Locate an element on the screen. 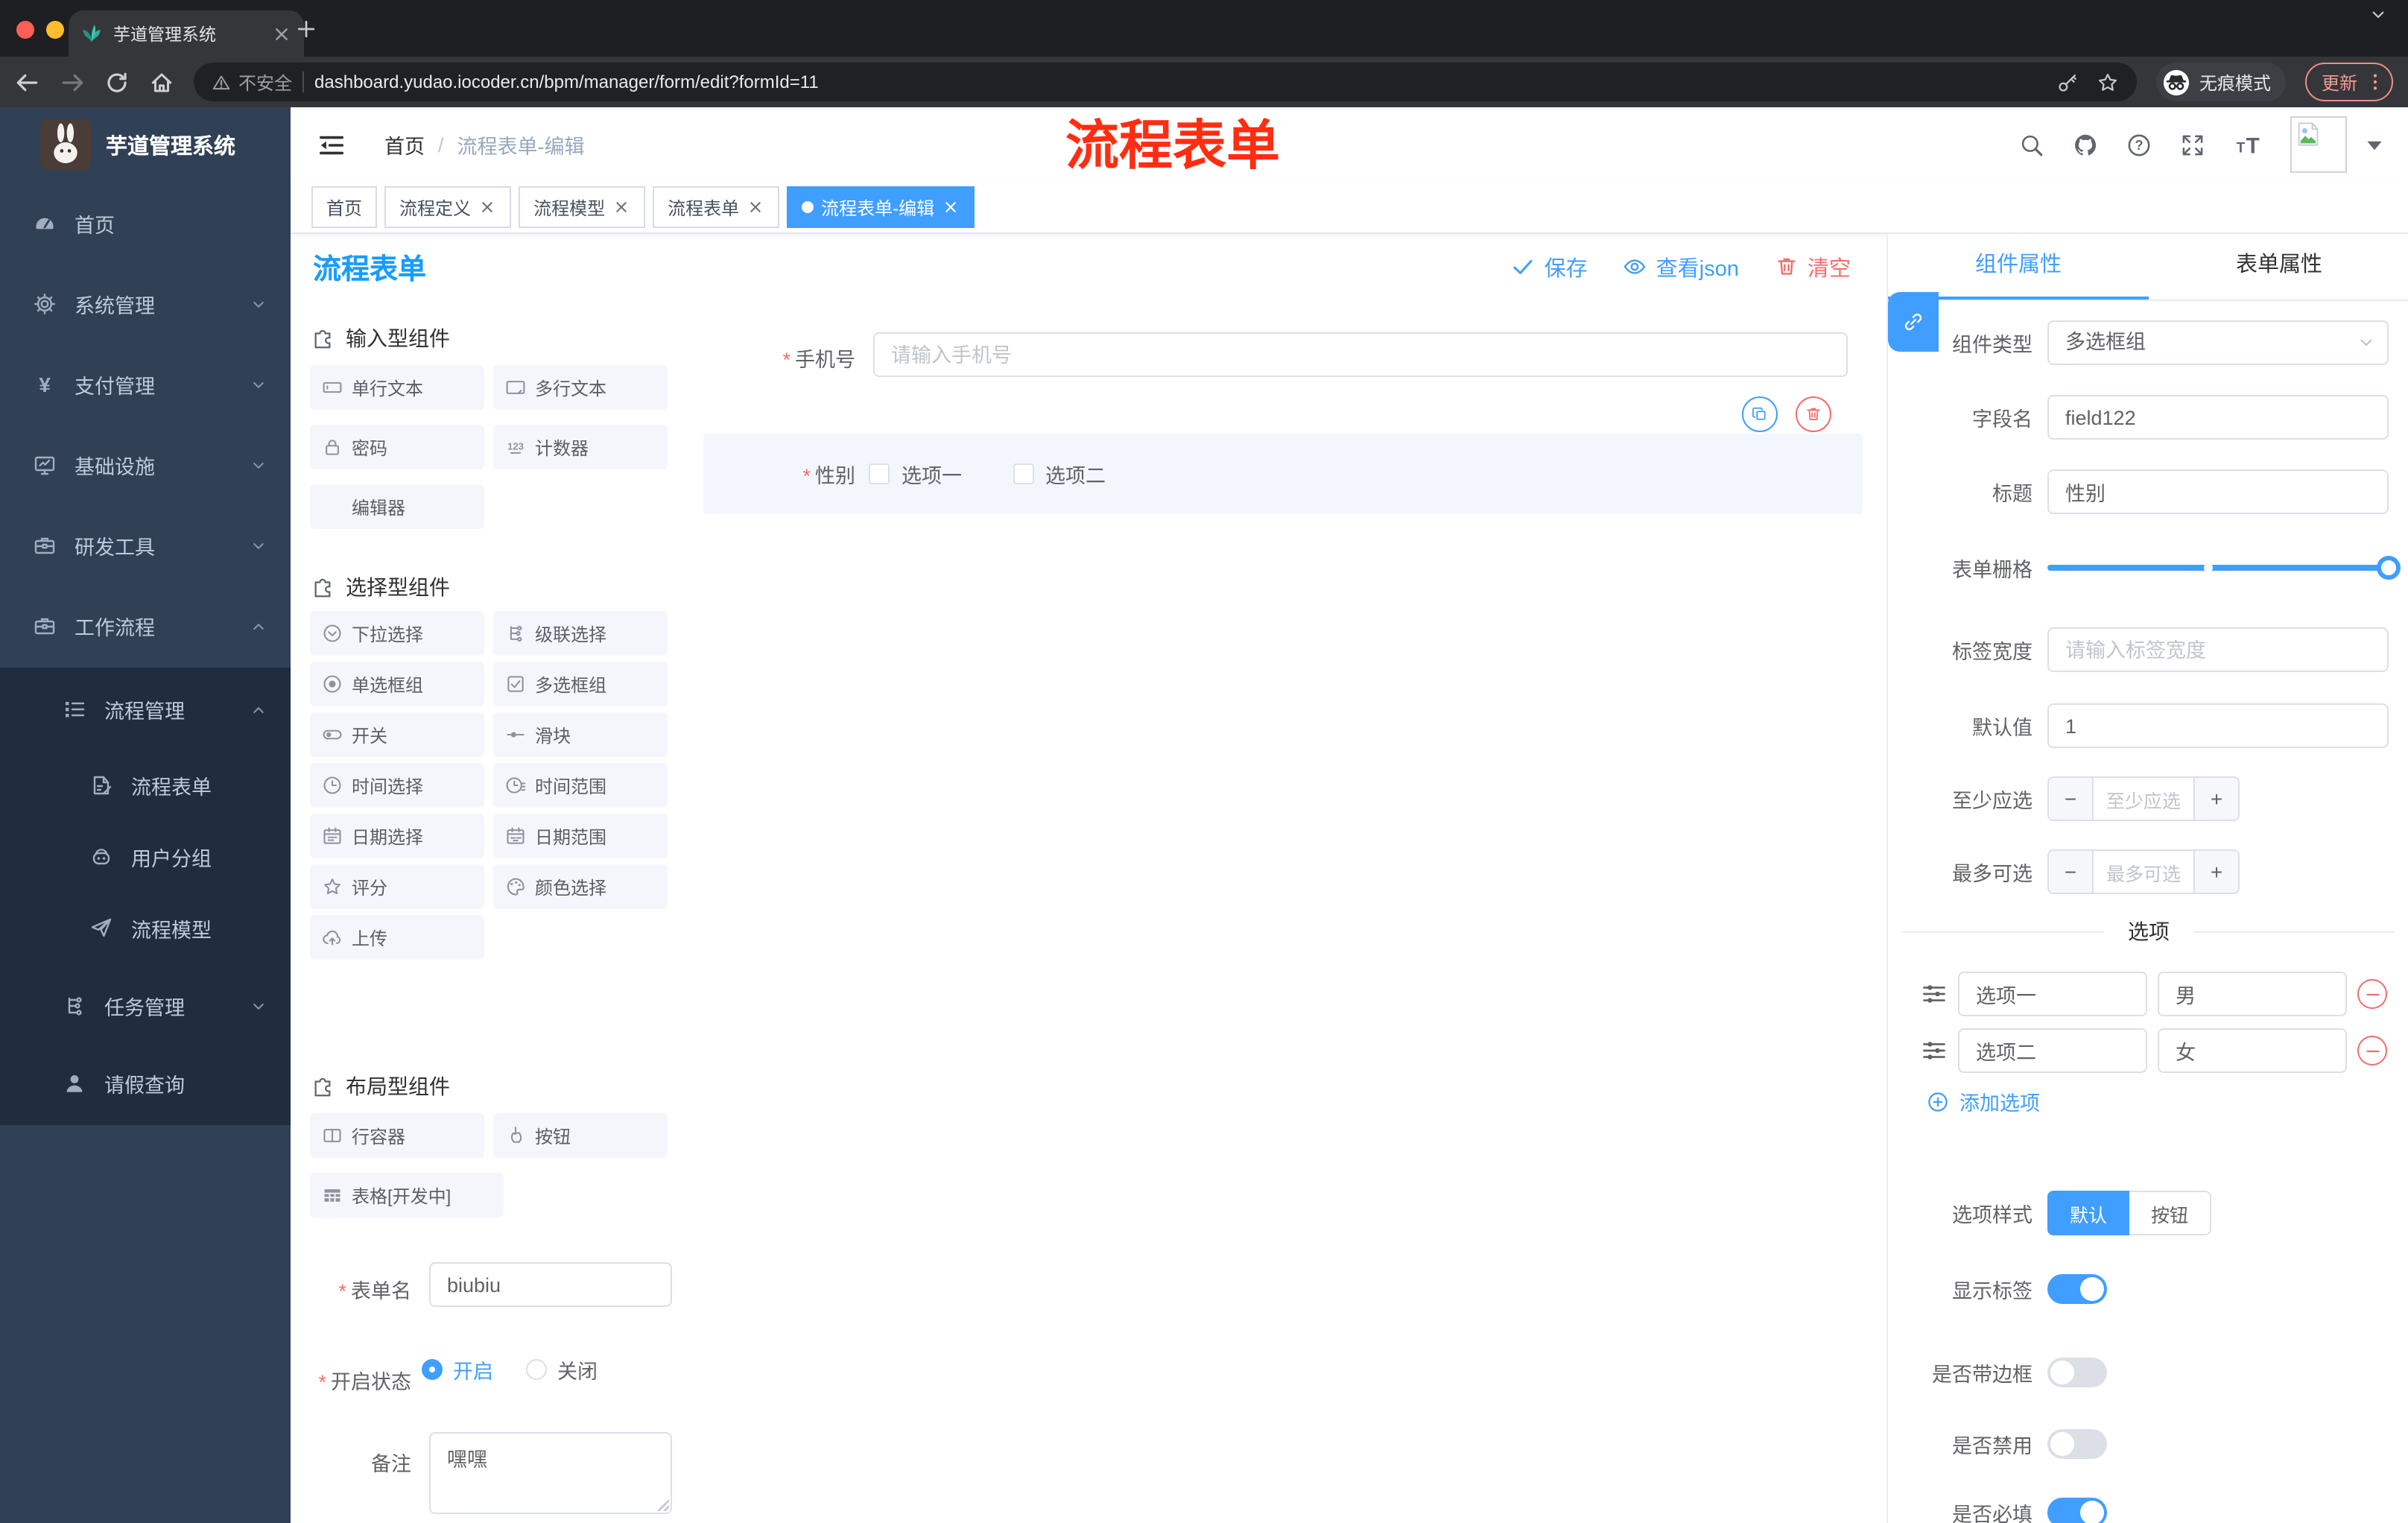 The image size is (2408, 1523). palette-item-upload: 上传 is located at coordinates (397, 937).